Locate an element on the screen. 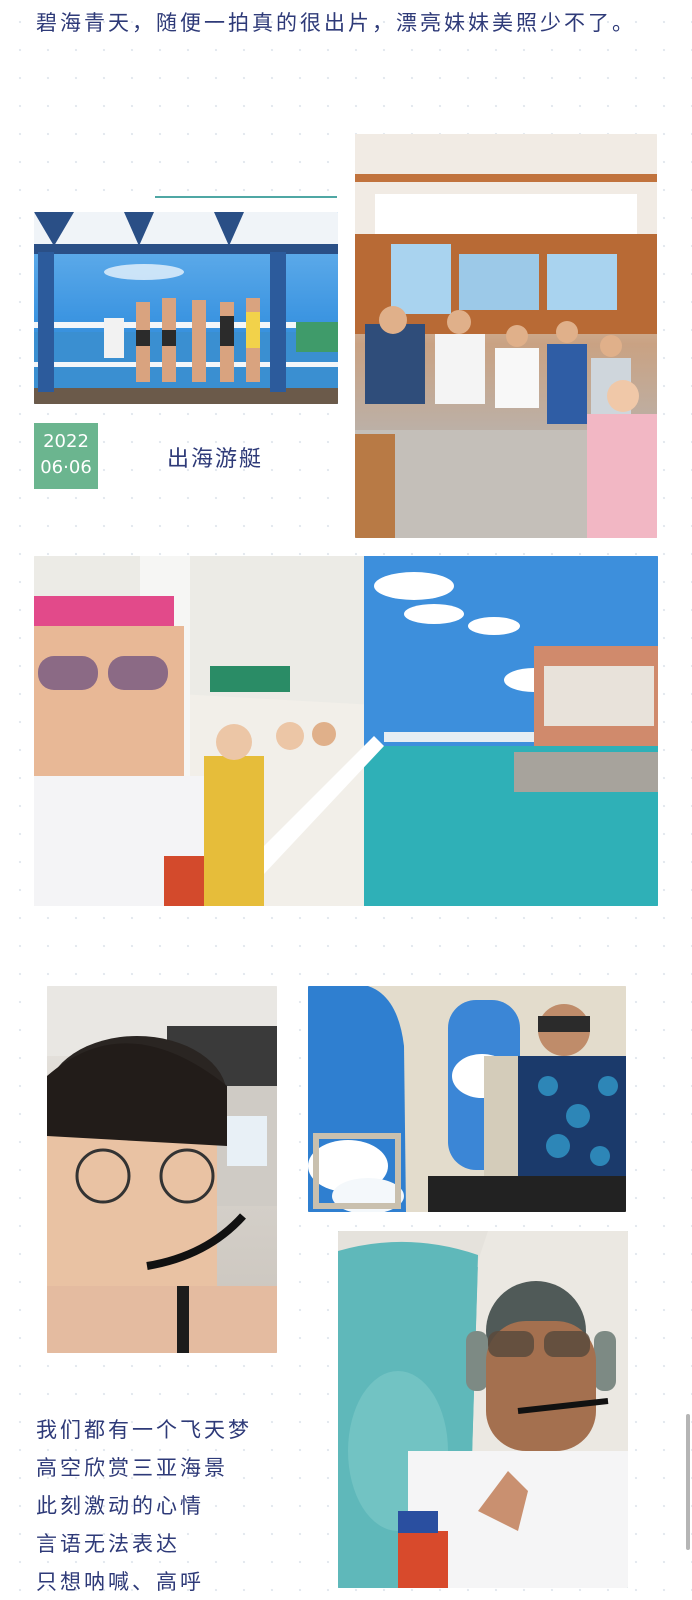 This screenshot has height=1600, width=692. helicopter-window-photo is located at coordinates (467, 1099).